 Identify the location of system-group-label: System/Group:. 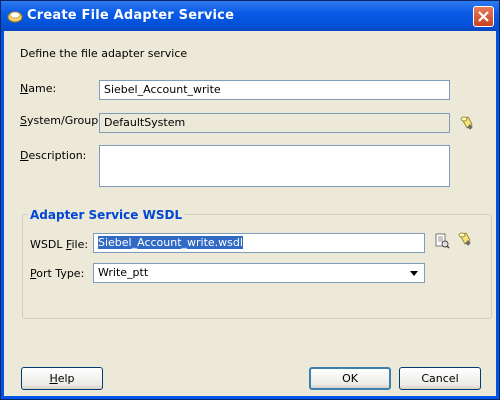
(61, 120).